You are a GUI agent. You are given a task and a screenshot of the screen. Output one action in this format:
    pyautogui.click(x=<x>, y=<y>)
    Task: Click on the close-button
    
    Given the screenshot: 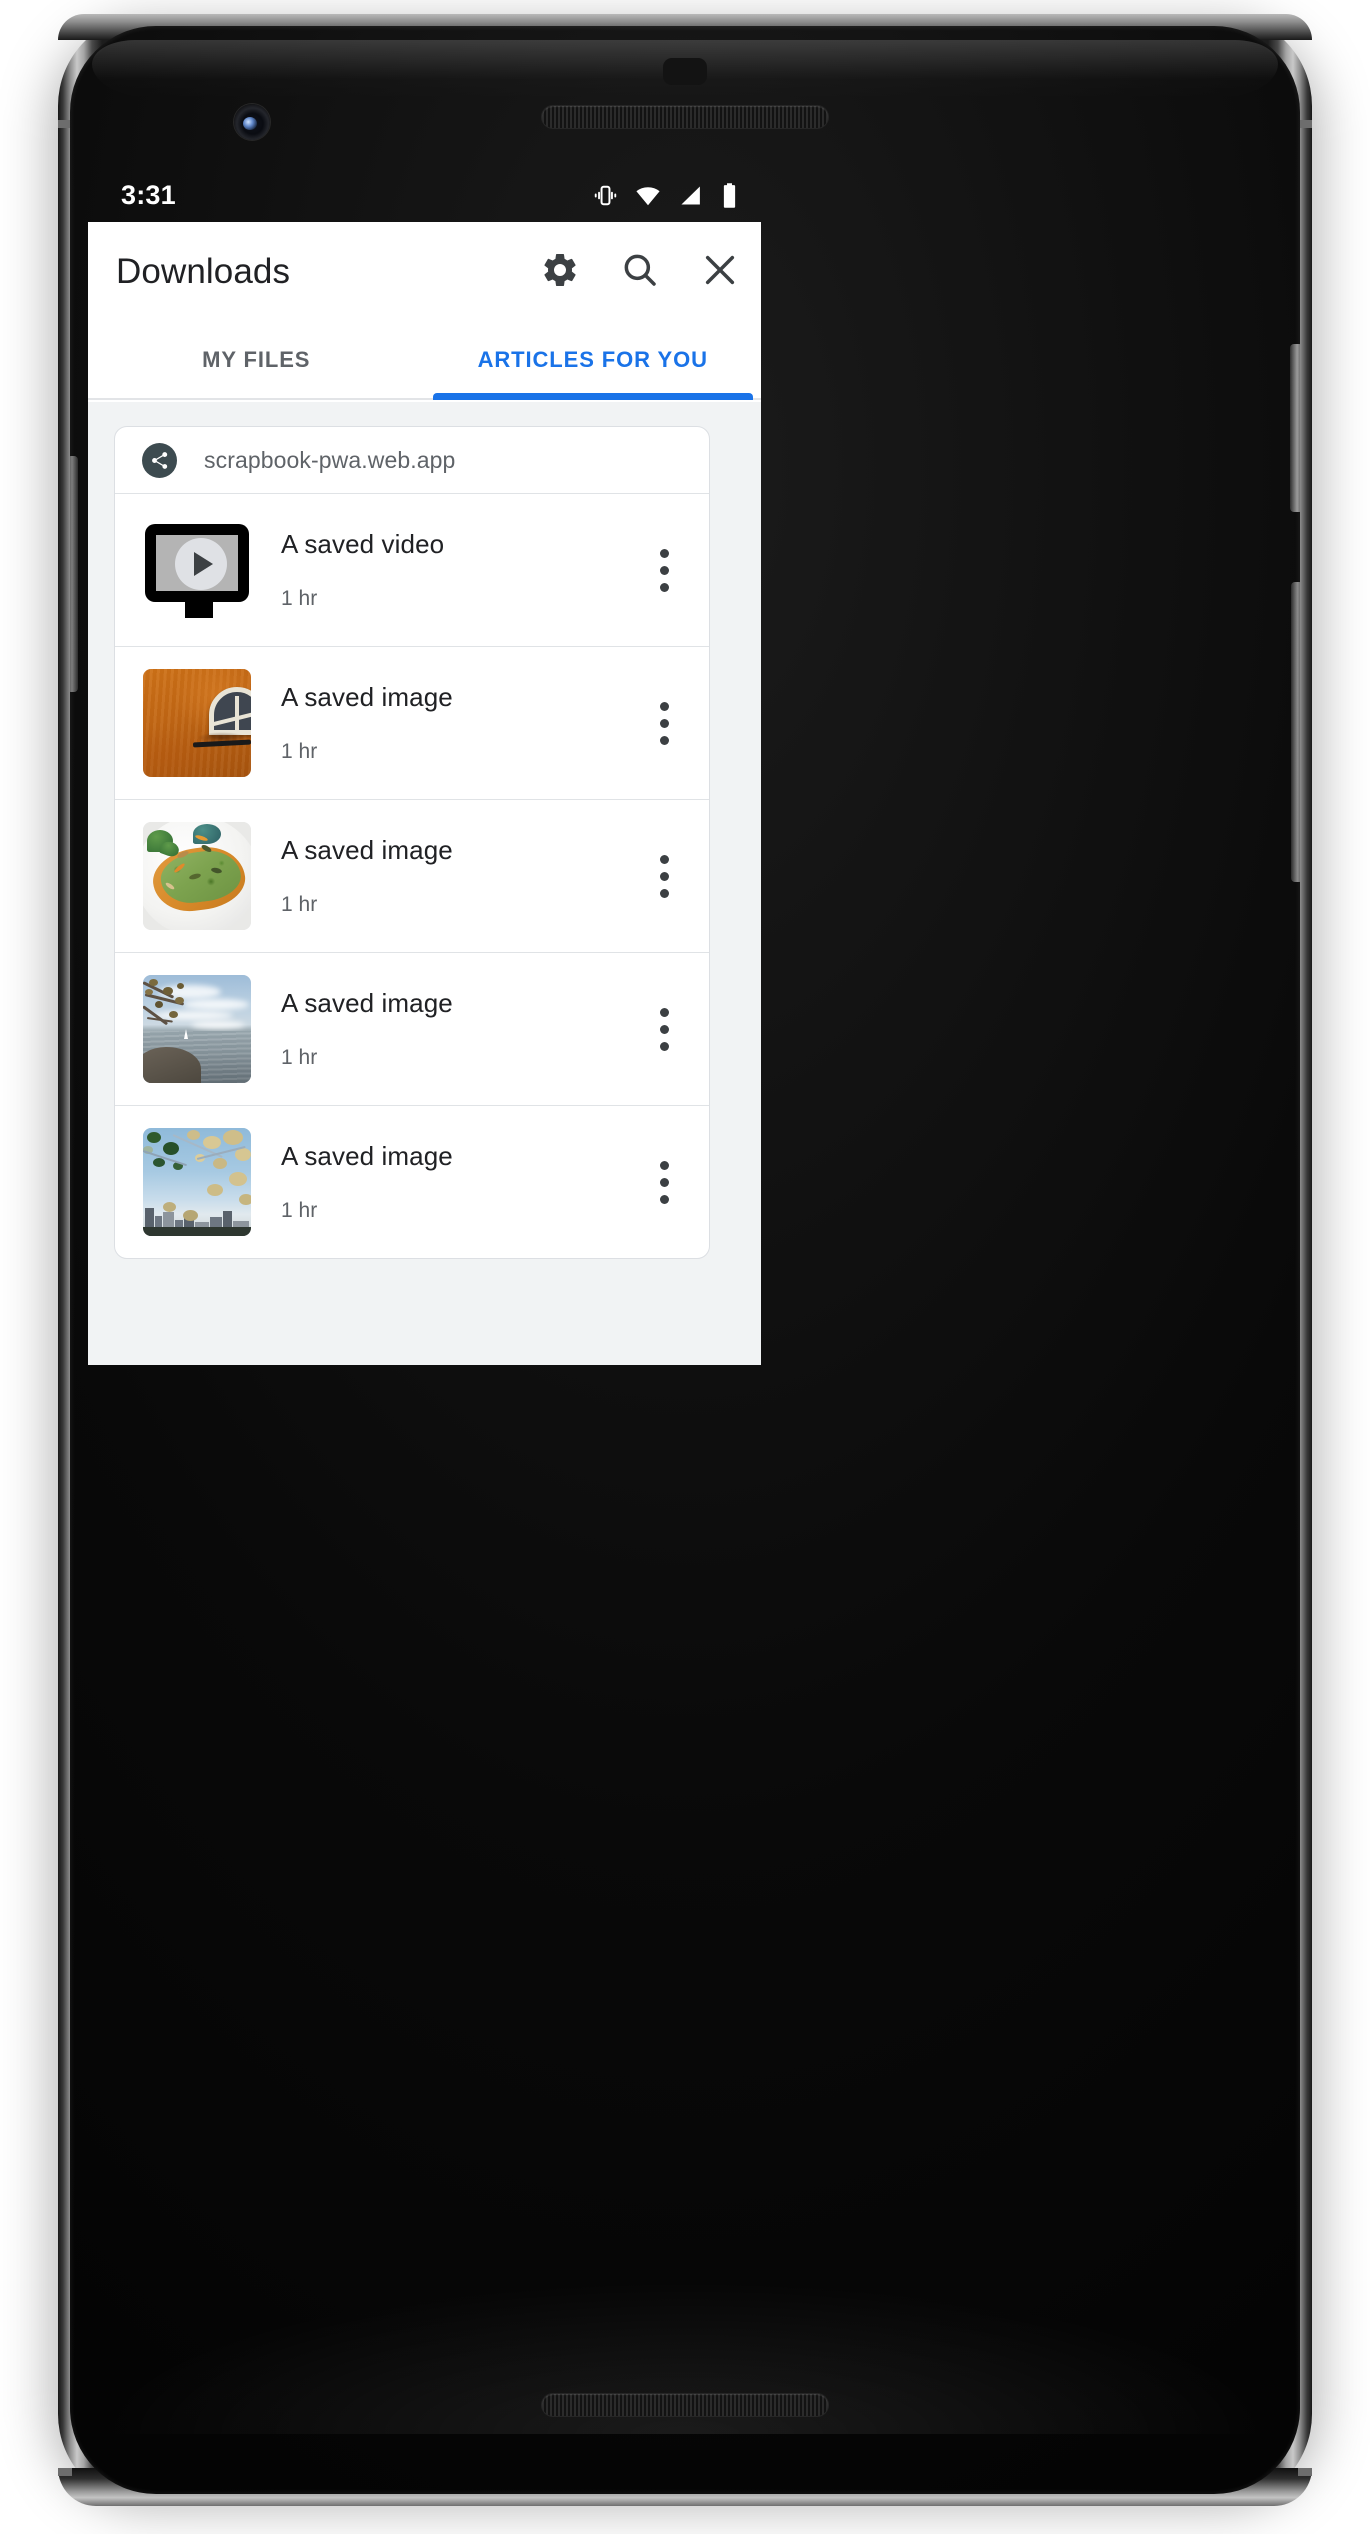 What is the action you would take?
    pyautogui.click(x=720, y=272)
    